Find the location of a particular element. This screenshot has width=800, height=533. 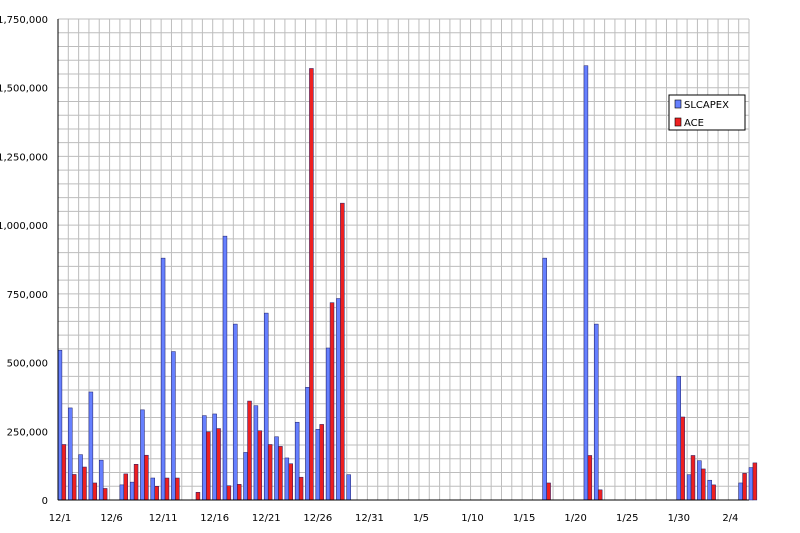

bar-slcapex-12/12 is located at coordinates (173, 426).